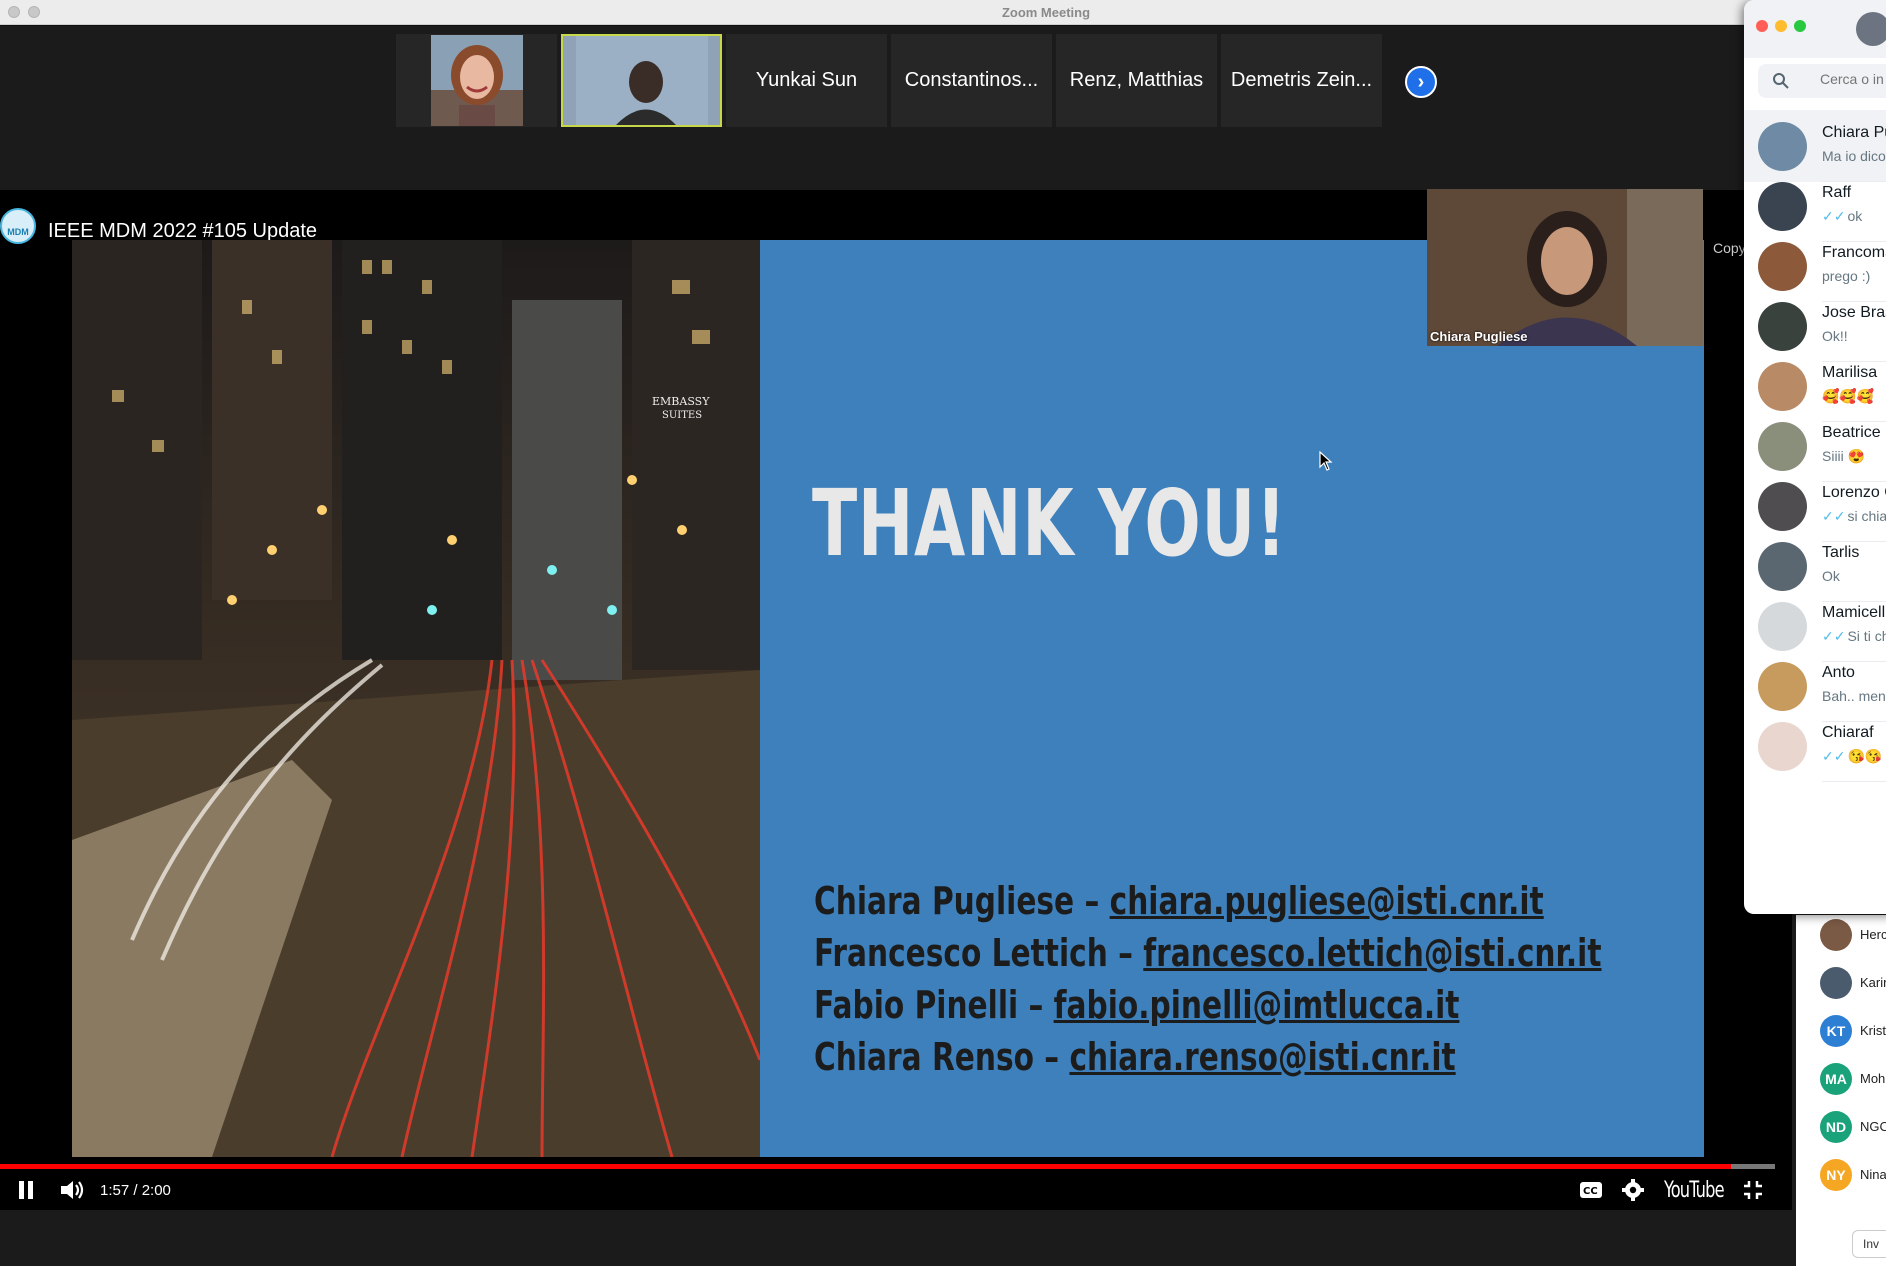 The image size is (1886, 1266). I want to click on channel-logo: MDM, so click(18, 226).